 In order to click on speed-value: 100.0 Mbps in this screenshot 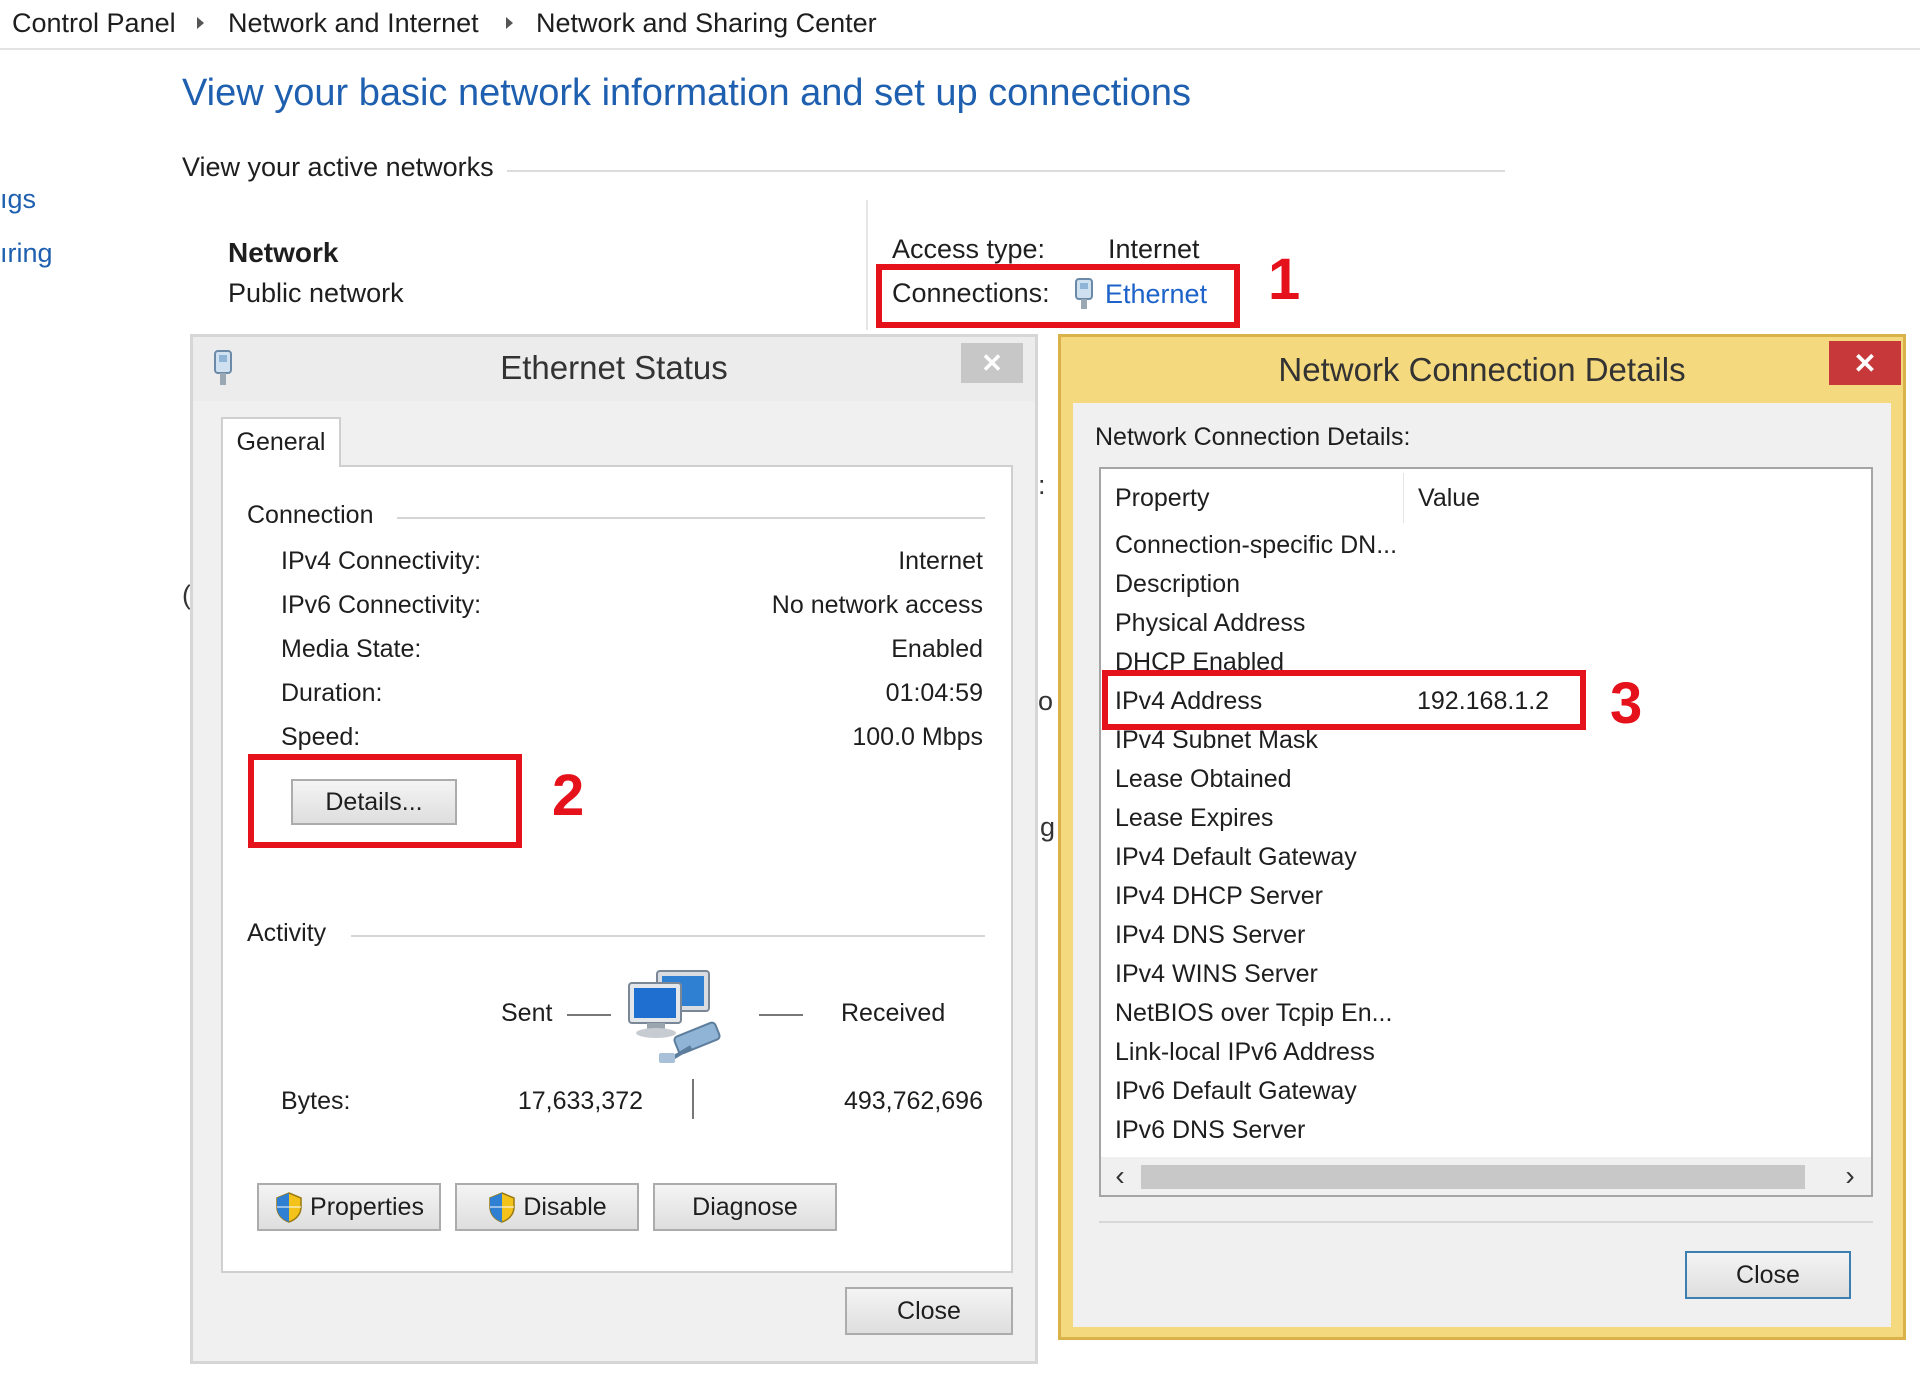, I will do `click(917, 737)`.